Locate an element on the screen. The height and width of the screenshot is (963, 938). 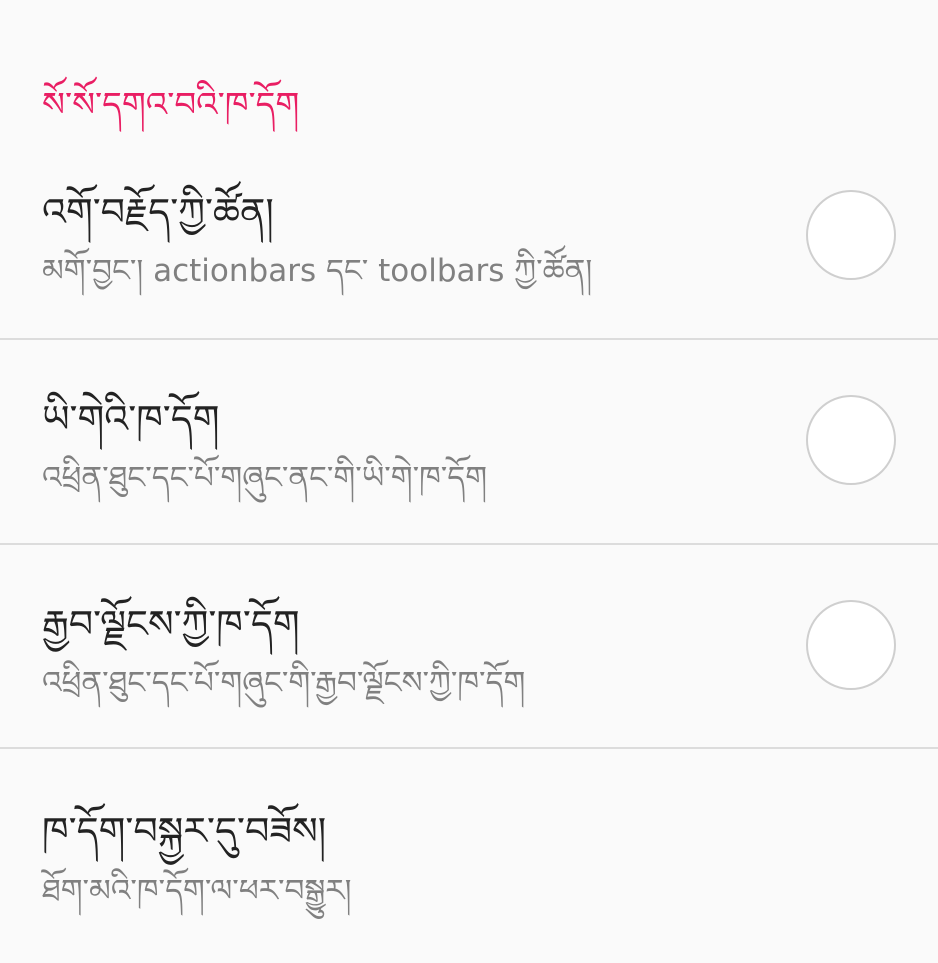
item-title: རྒྱབ་ལྗོངས་ཀྱི་ཁ་དོག is located at coordinates (171, 624).